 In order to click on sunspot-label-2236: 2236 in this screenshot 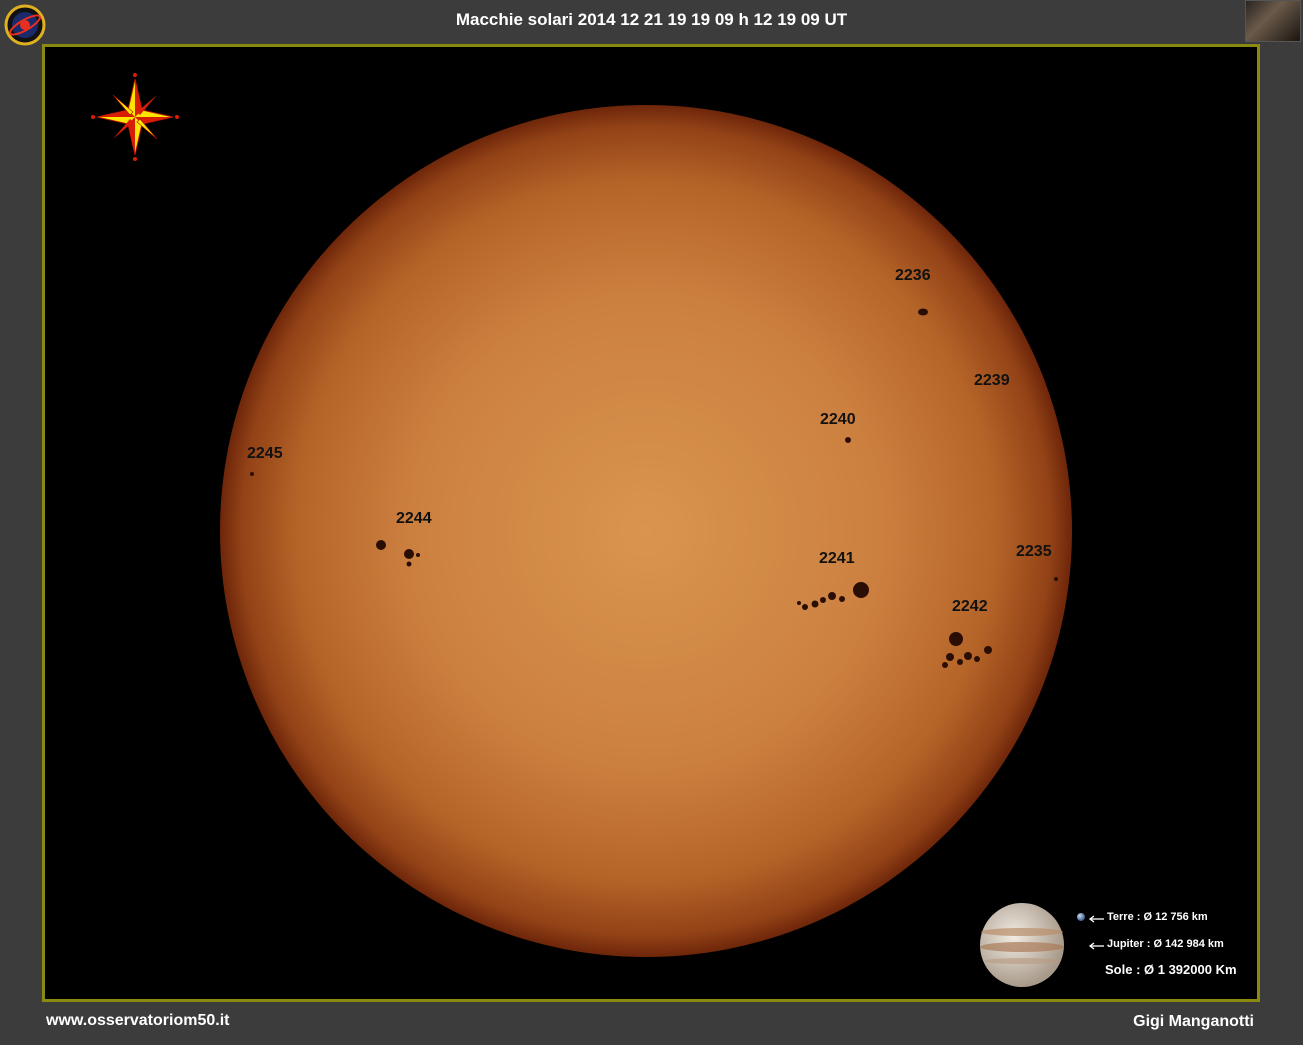, I will do `click(913, 275)`.